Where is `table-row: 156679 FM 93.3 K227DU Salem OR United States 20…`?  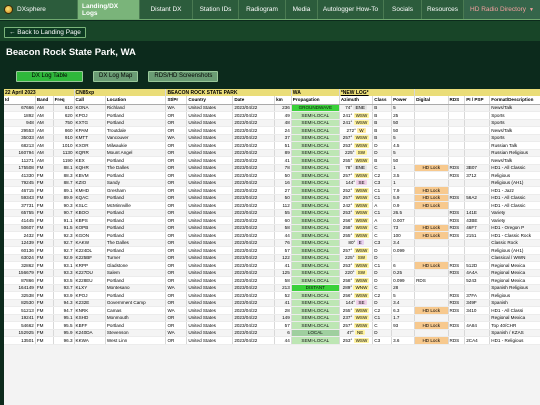
table-row: 156679 FM 93.3 K227DU Salem OR United States 20… is located at coordinates (272, 273).